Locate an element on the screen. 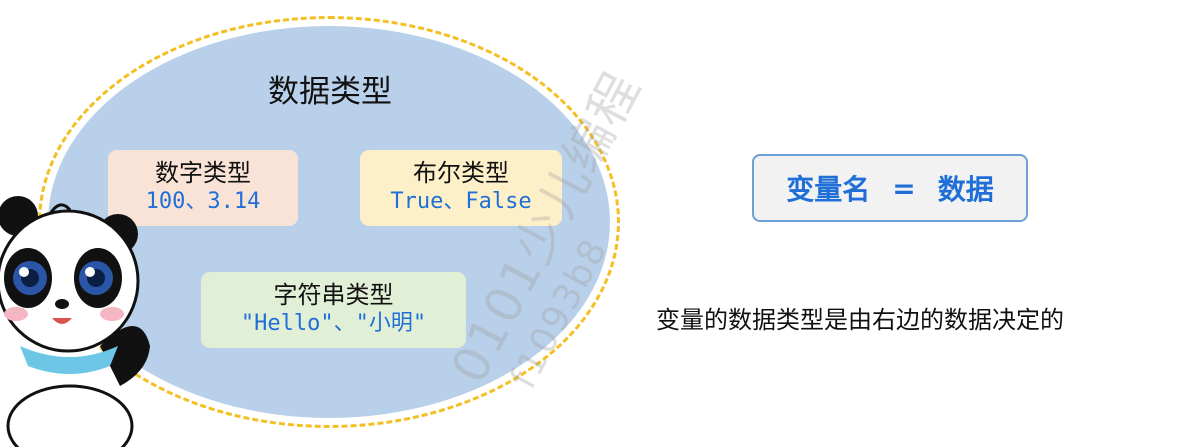 This screenshot has width=1196, height=447. variable-equation-card: 变量名 = 数据 is located at coordinates (890, 188).